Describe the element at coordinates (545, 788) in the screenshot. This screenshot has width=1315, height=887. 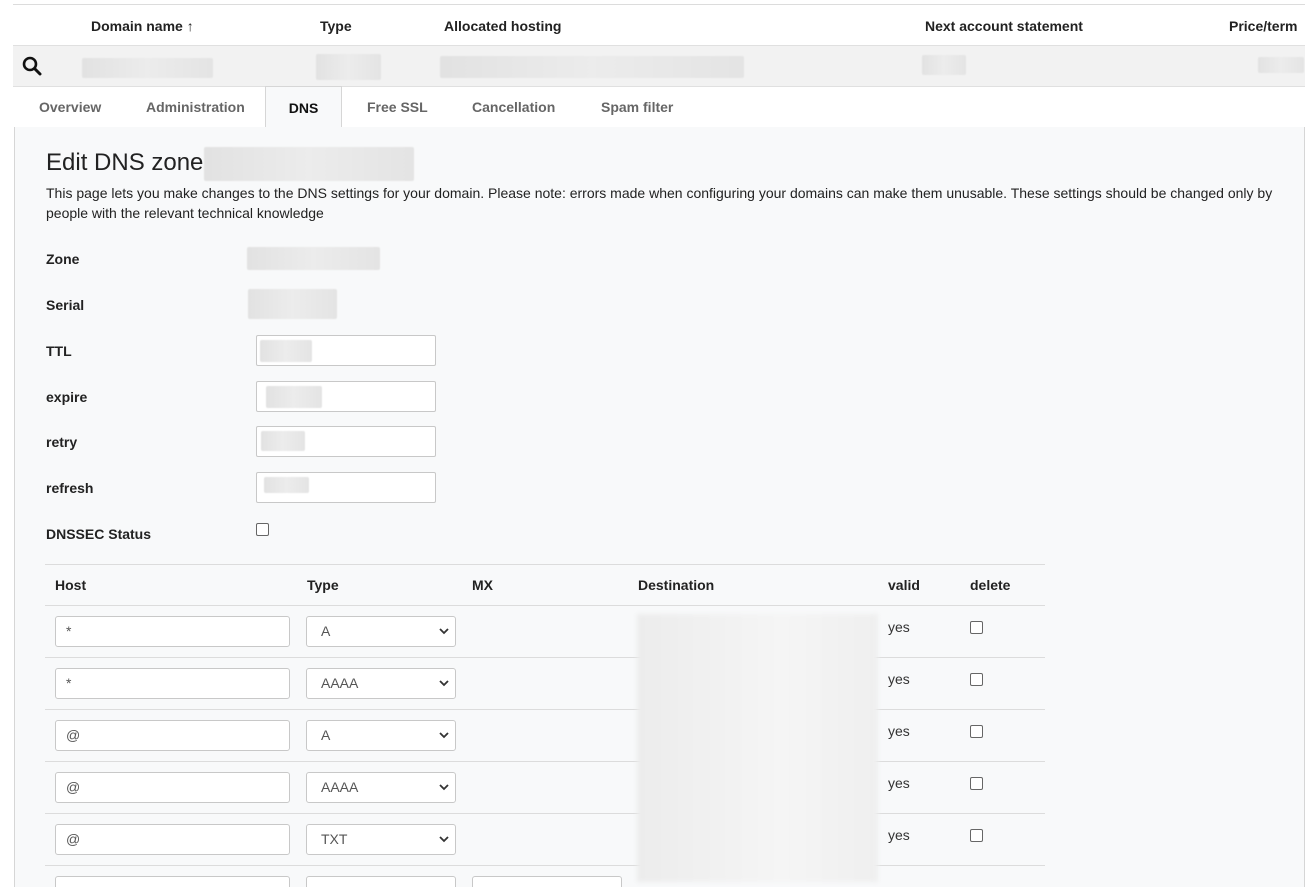
I see `table-row: @ AAAA yes` at that location.